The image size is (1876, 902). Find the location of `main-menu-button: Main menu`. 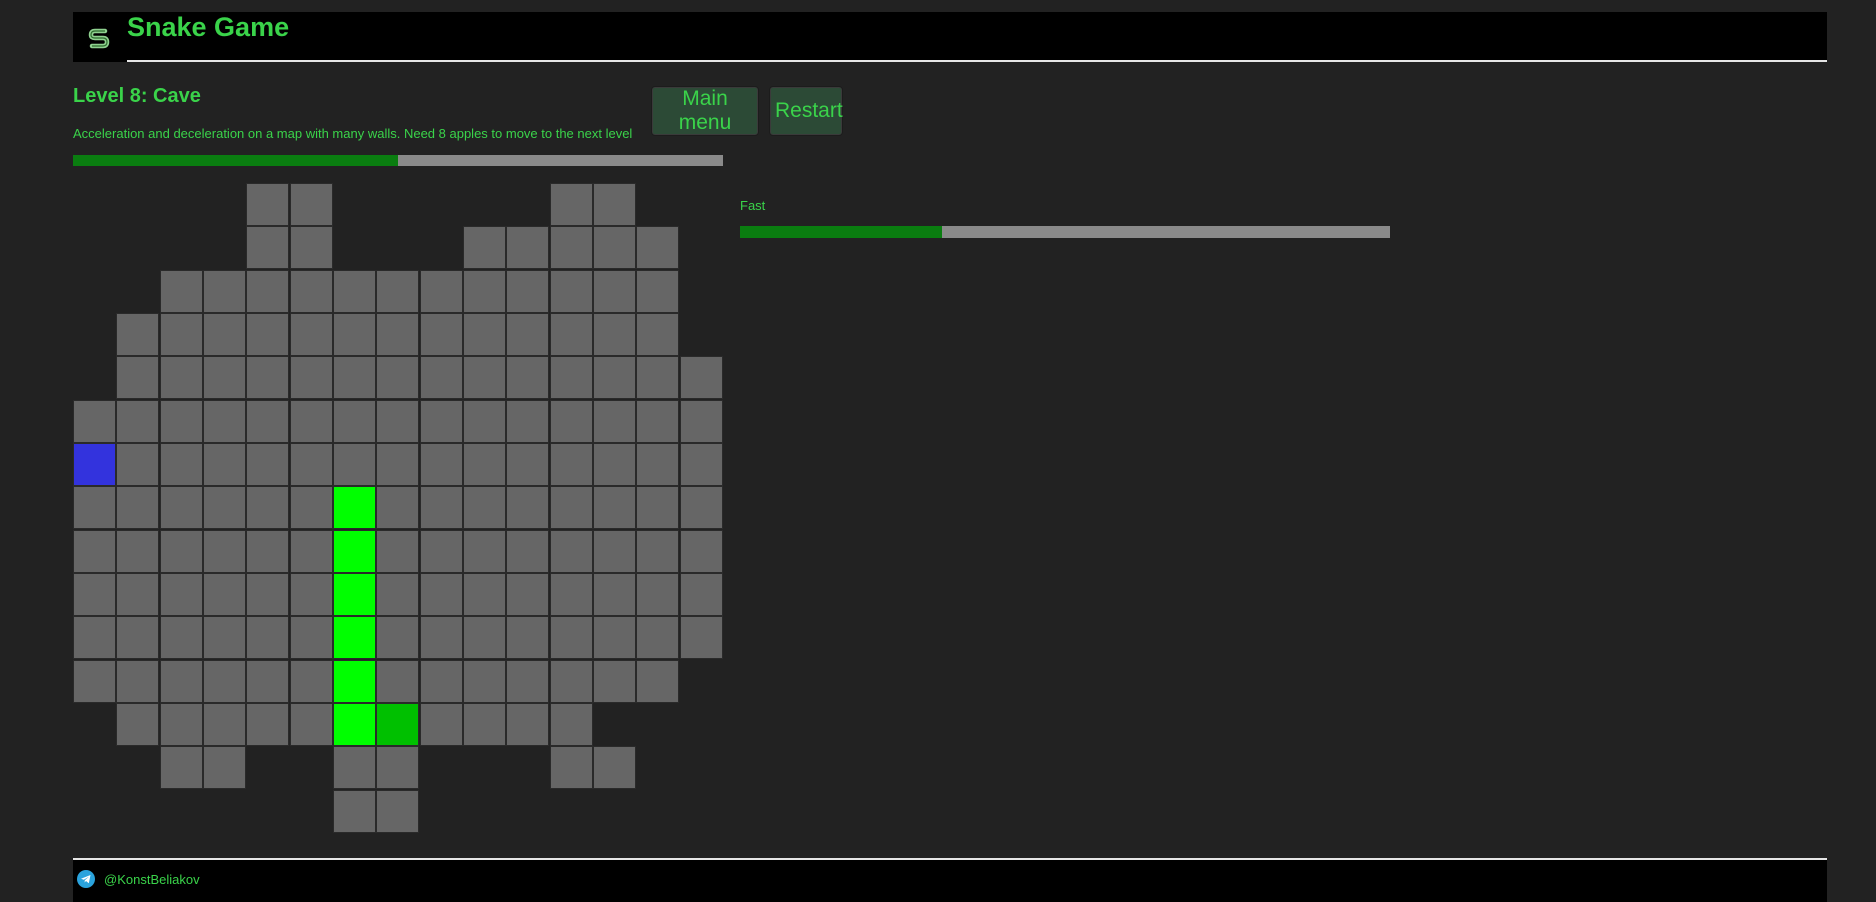

main-menu-button: Main menu is located at coordinates (705, 111).